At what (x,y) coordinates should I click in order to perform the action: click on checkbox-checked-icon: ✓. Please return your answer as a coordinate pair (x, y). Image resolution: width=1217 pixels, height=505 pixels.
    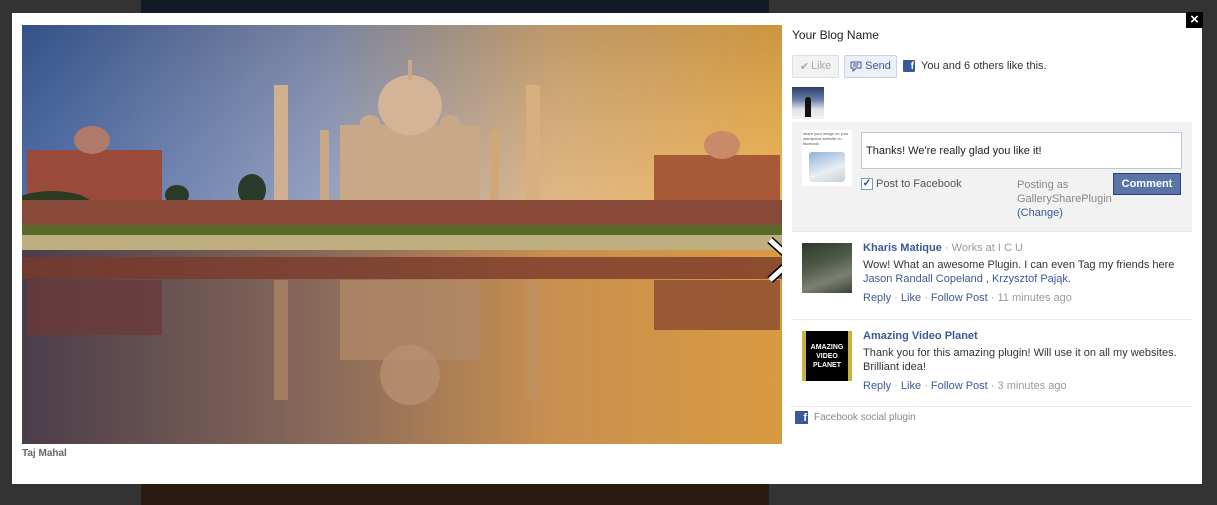
    Looking at the image, I should click on (867, 184).